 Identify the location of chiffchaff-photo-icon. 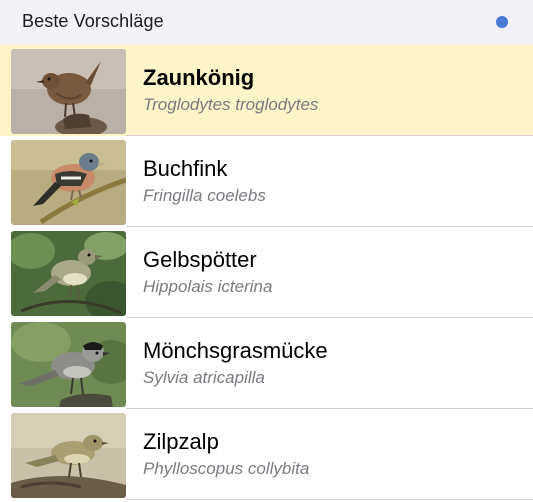
(68, 455).